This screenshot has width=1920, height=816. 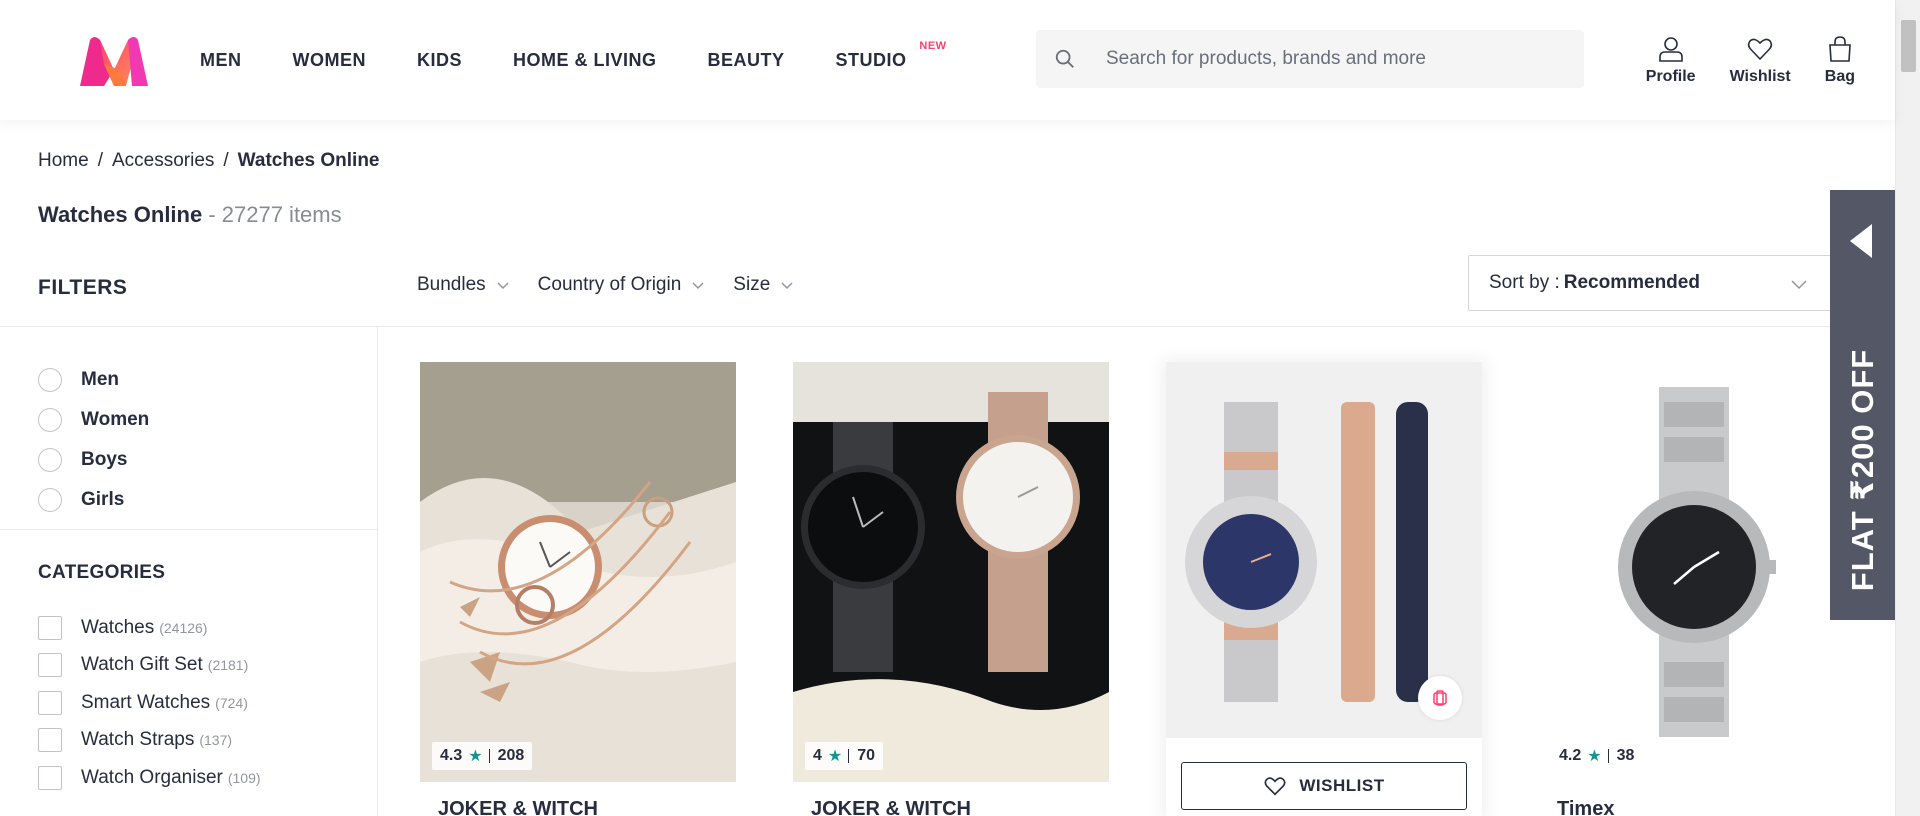 I want to click on nav-men: MEN, so click(x=221, y=60).